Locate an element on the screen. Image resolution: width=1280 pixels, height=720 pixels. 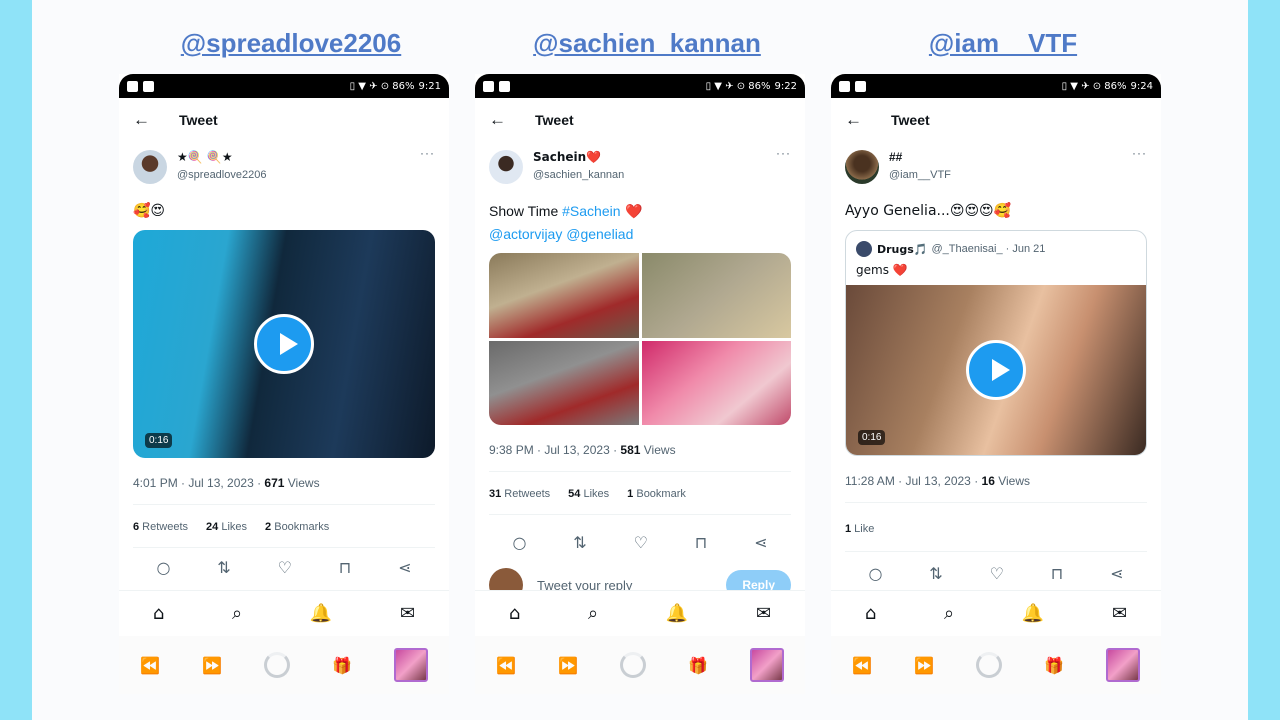
tweet-text: 🥰😍 is located at coordinates (149, 211).